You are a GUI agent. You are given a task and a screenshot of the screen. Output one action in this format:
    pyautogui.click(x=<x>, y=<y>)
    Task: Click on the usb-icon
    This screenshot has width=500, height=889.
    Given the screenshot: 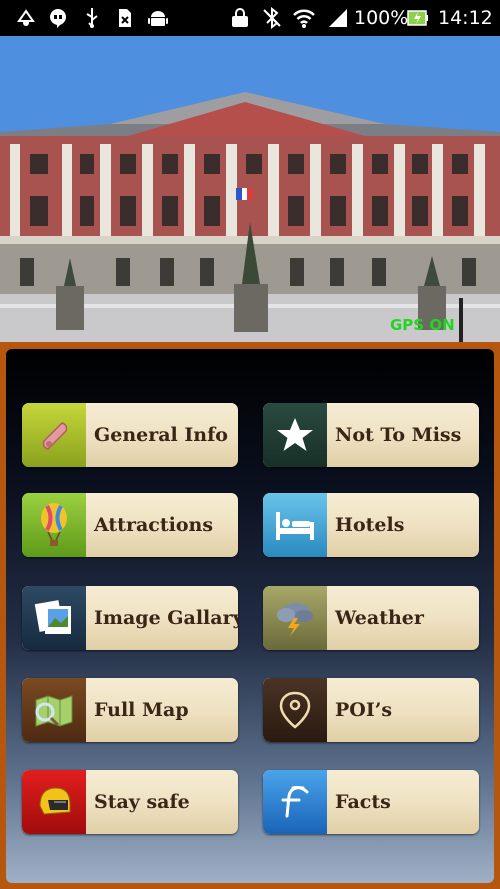 What is the action you would take?
    pyautogui.click(x=92, y=18)
    